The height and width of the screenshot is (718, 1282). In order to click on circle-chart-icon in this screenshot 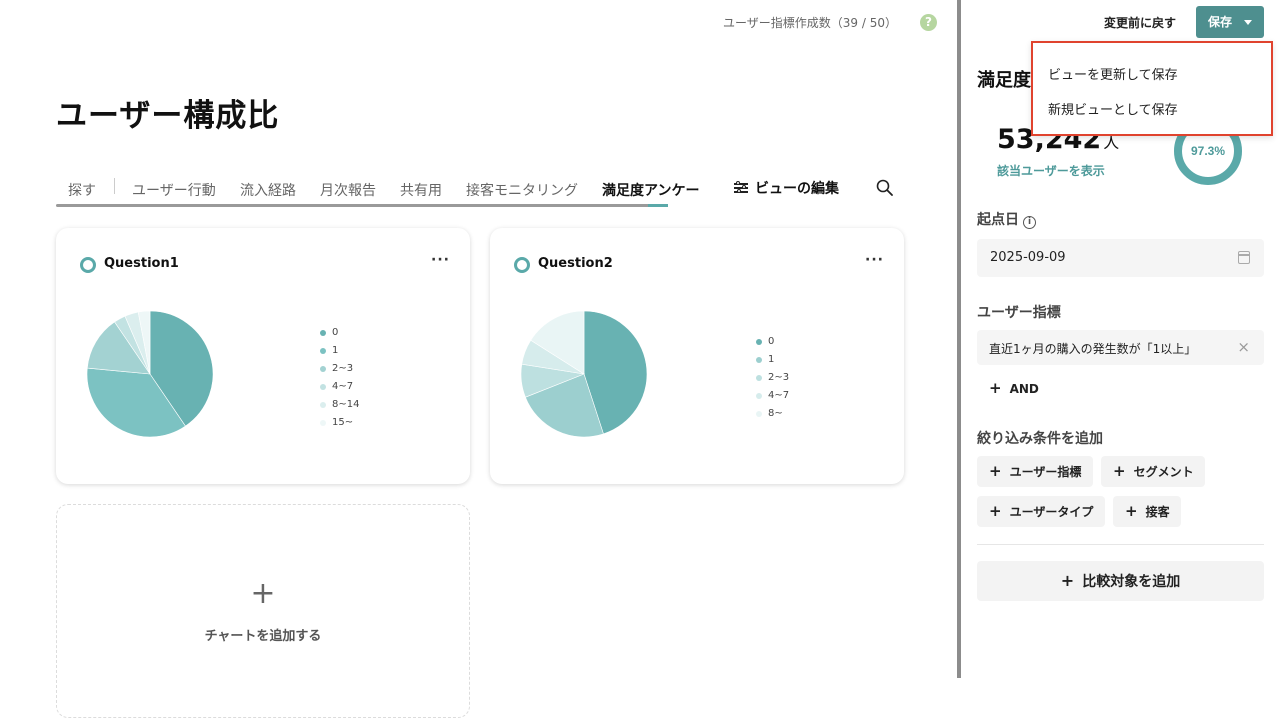, I will do `click(522, 265)`.